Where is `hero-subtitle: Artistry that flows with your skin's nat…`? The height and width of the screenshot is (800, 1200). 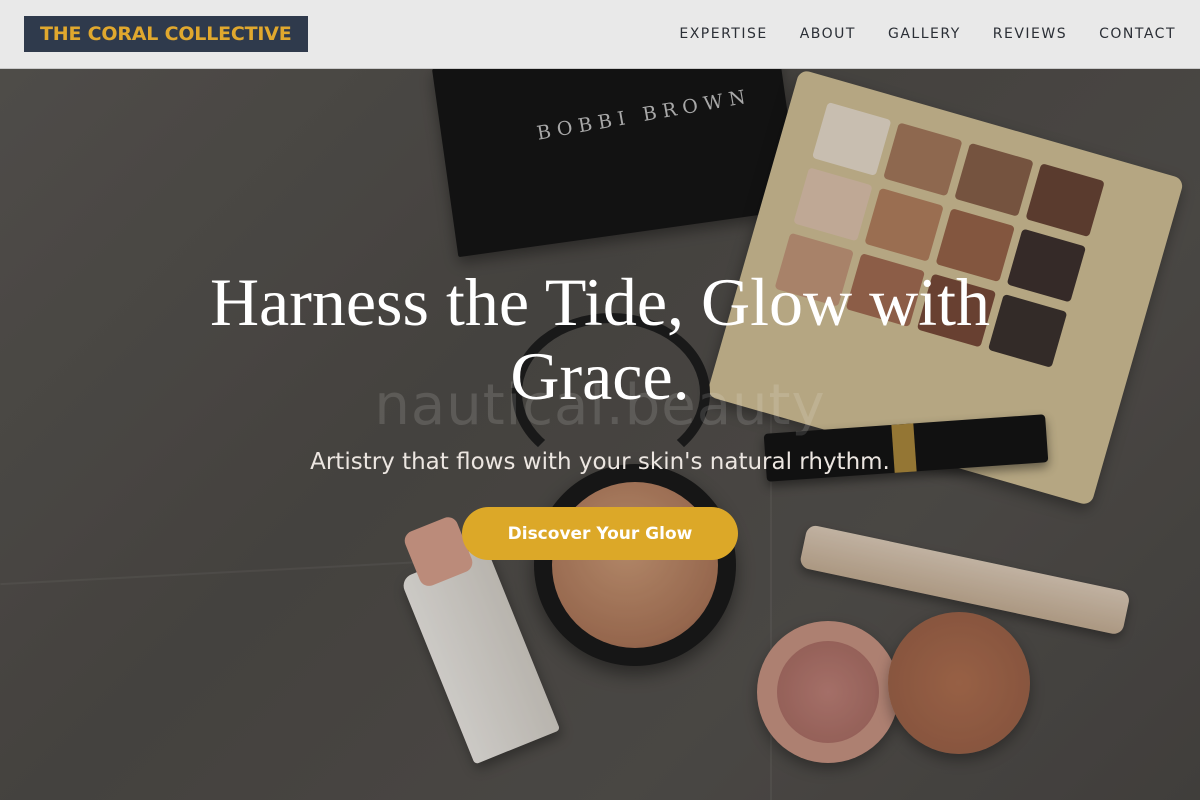 hero-subtitle: Artistry that flows with your skin's nat… is located at coordinates (600, 462).